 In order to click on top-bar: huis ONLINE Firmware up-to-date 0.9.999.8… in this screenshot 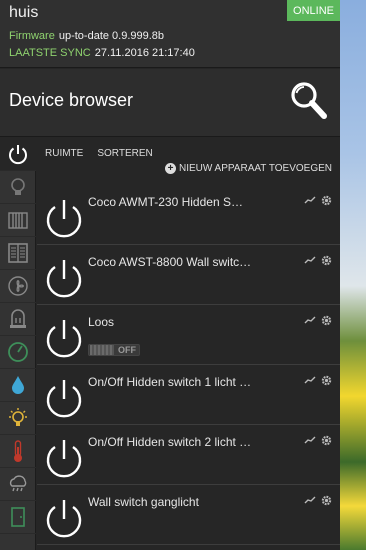, I will do `click(170, 34)`.